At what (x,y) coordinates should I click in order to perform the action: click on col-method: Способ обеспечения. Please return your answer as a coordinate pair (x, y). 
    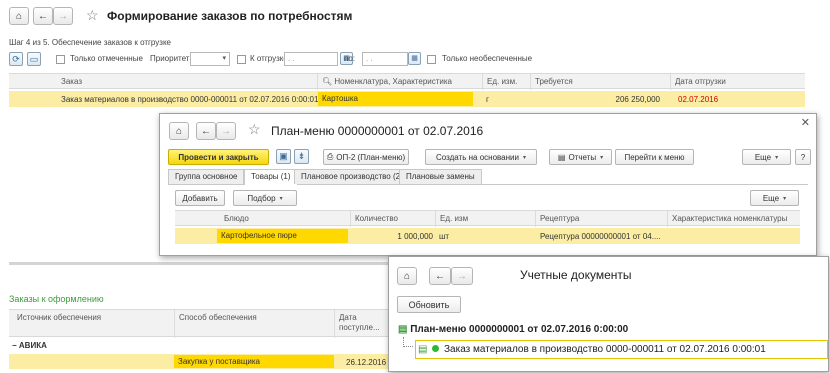
    Looking at the image, I should click on (254, 324).